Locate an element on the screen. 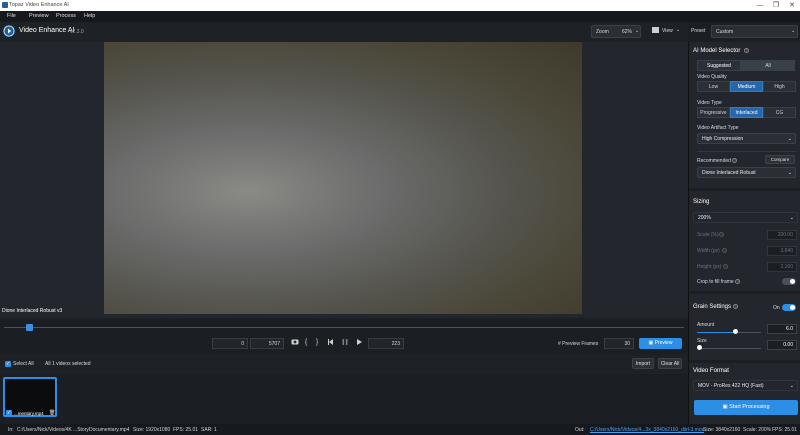 This screenshot has width=800, height=435. window-title: Topaz Video Enhance AI is located at coordinates (39, 5).